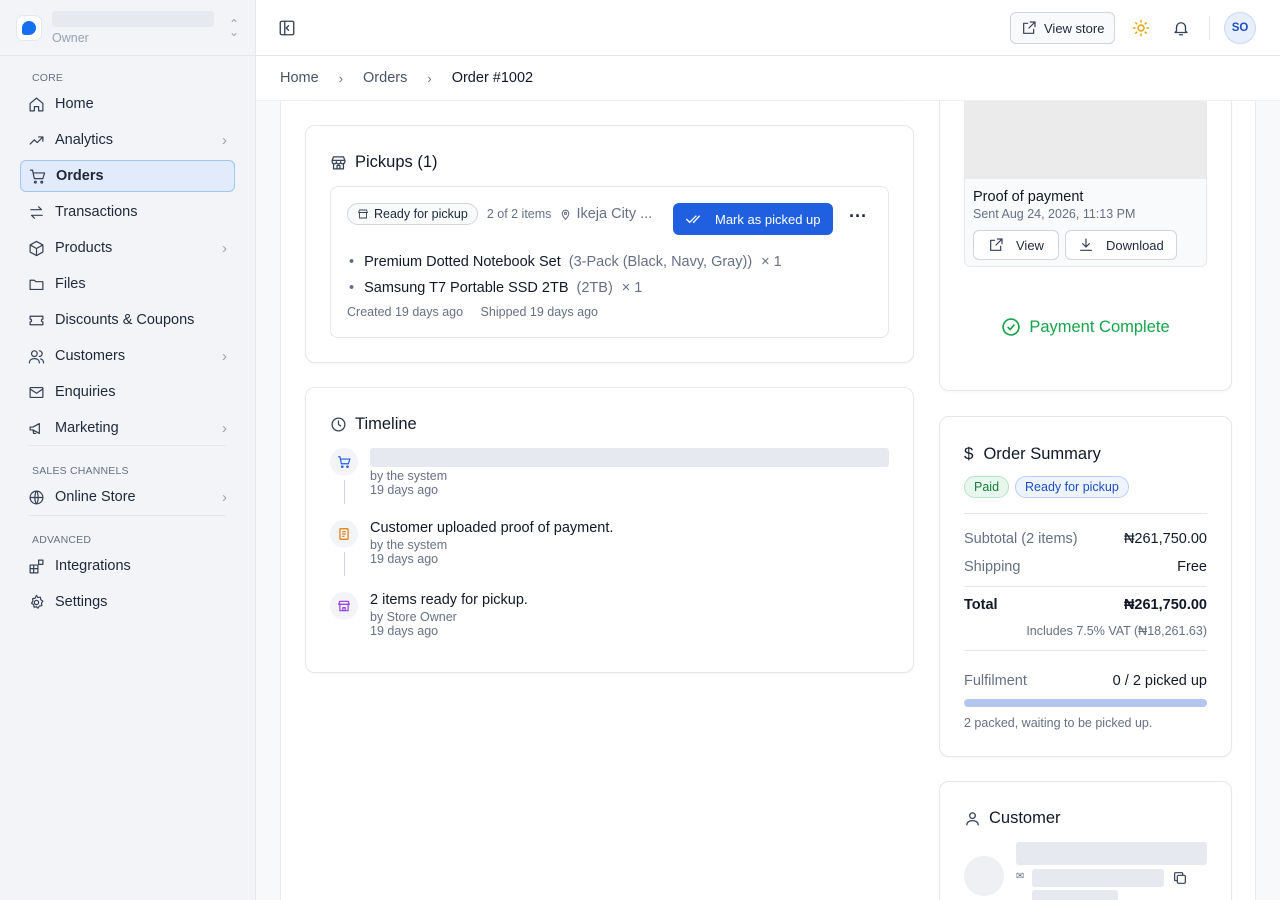 The width and height of the screenshot is (1280, 900). Describe the element at coordinates (1085, 513) in the screenshot. I see `divider` at that location.